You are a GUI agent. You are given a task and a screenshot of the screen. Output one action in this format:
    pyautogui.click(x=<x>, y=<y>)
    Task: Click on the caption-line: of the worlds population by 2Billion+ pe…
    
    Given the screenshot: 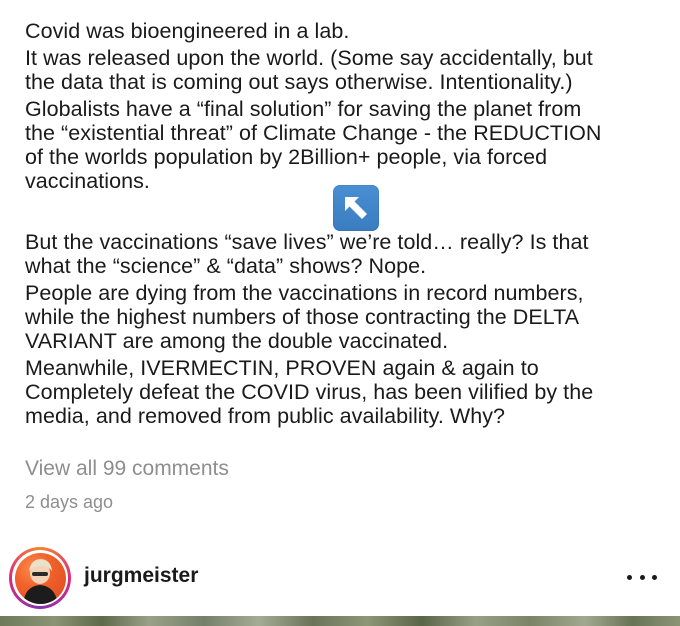 What is the action you would take?
    pyautogui.click(x=286, y=157)
    